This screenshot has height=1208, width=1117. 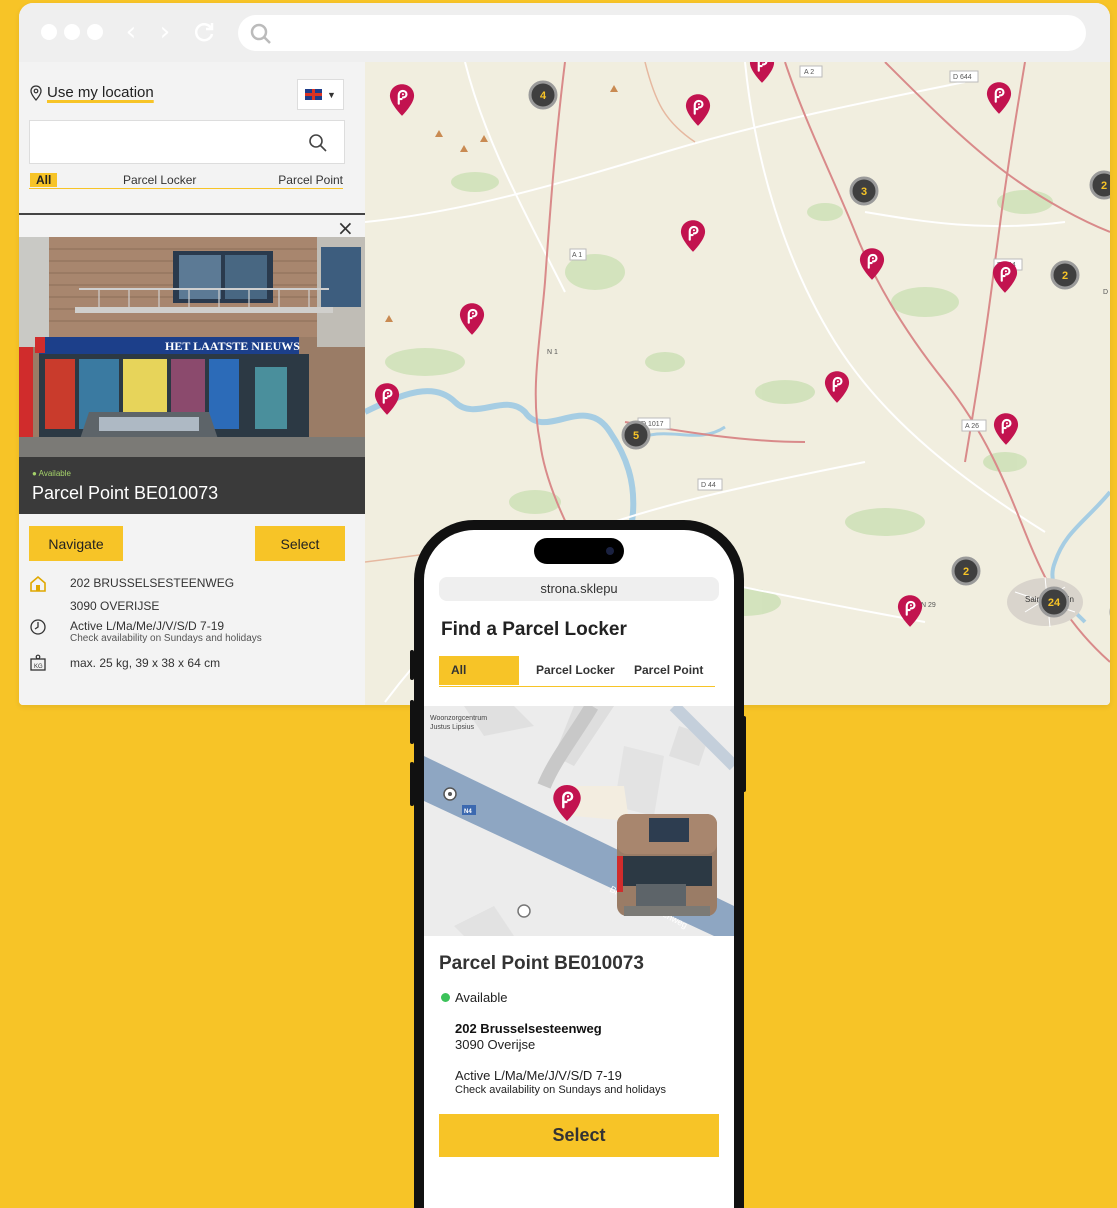 I want to click on back-icon: ‹, so click(x=131, y=32).